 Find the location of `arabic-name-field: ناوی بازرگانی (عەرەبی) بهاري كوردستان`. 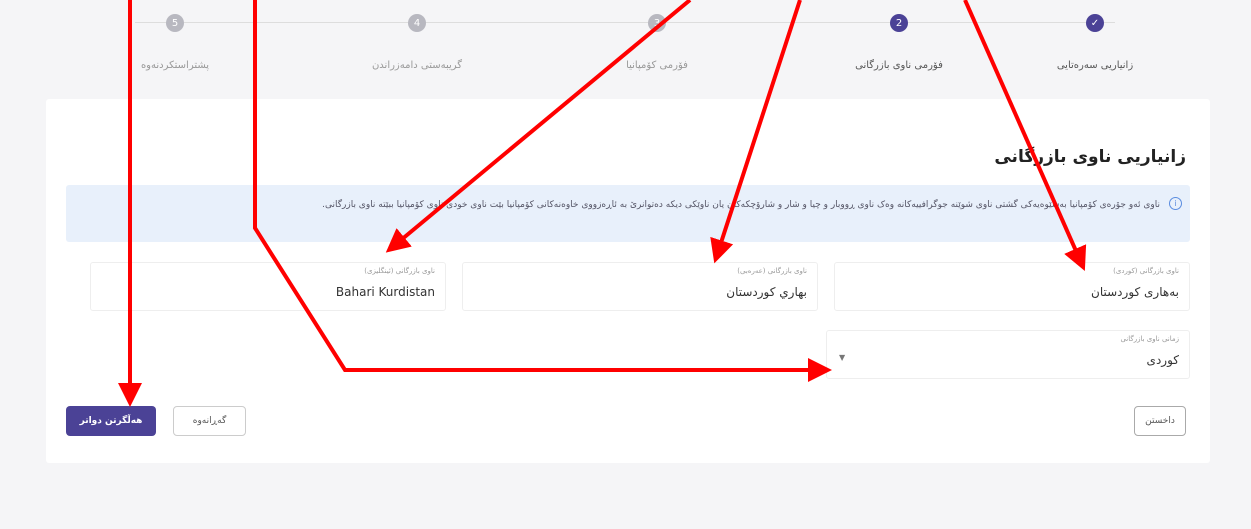

arabic-name-field: ناوی بازرگانی (عەرەبی) بهاري كوردستان is located at coordinates (640, 286).